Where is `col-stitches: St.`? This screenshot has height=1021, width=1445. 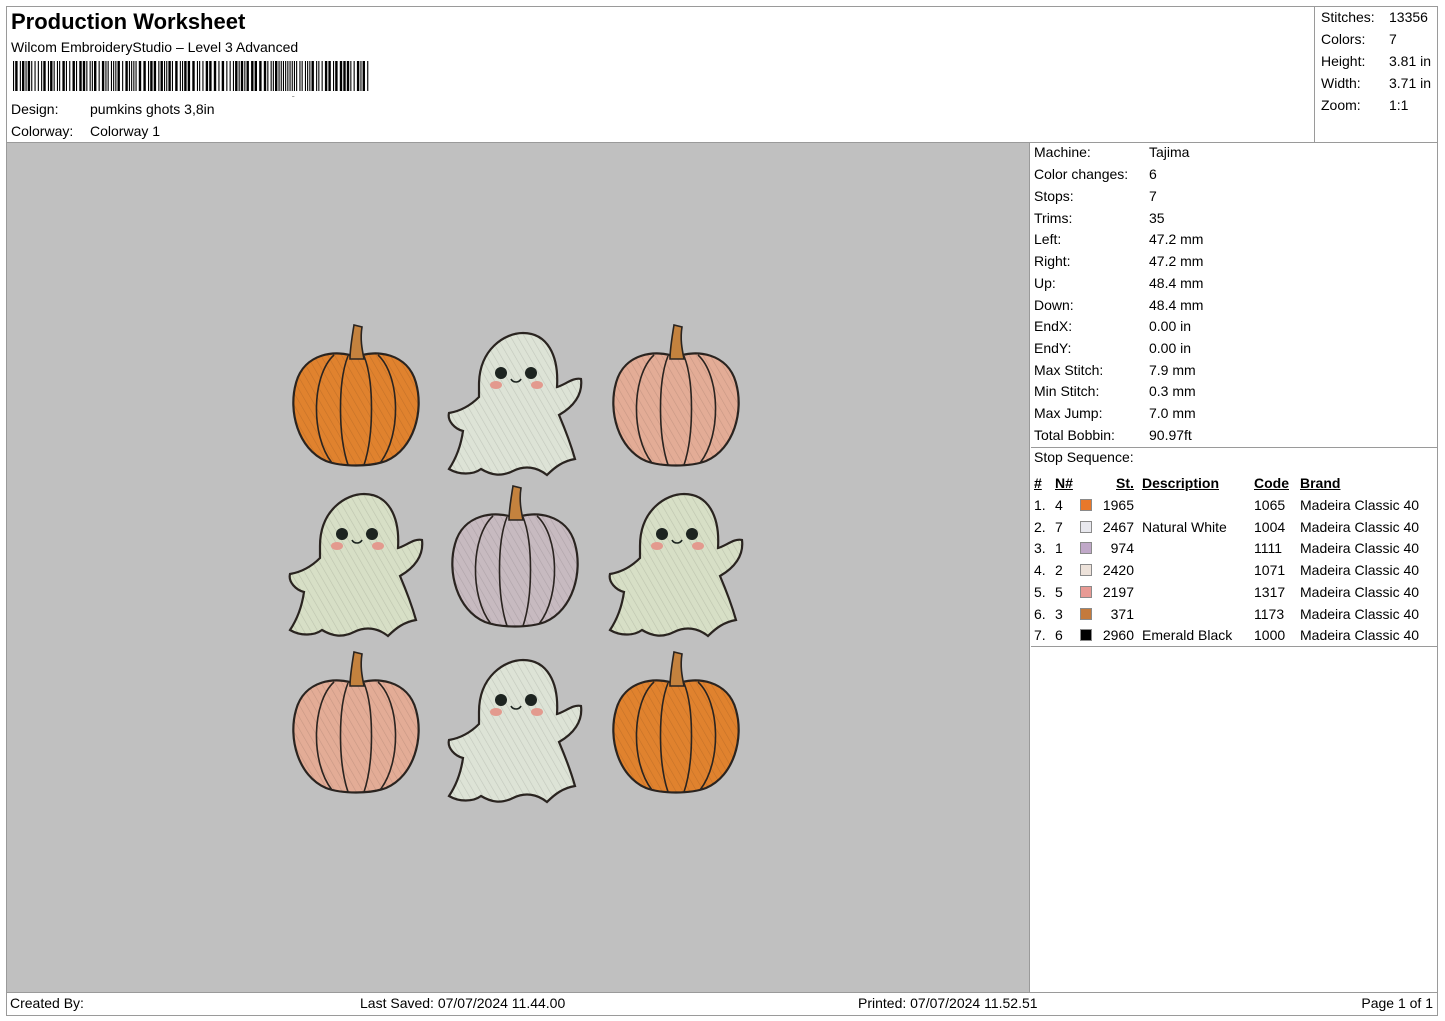
col-stitches: St. is located at coordinates (1125, 483).